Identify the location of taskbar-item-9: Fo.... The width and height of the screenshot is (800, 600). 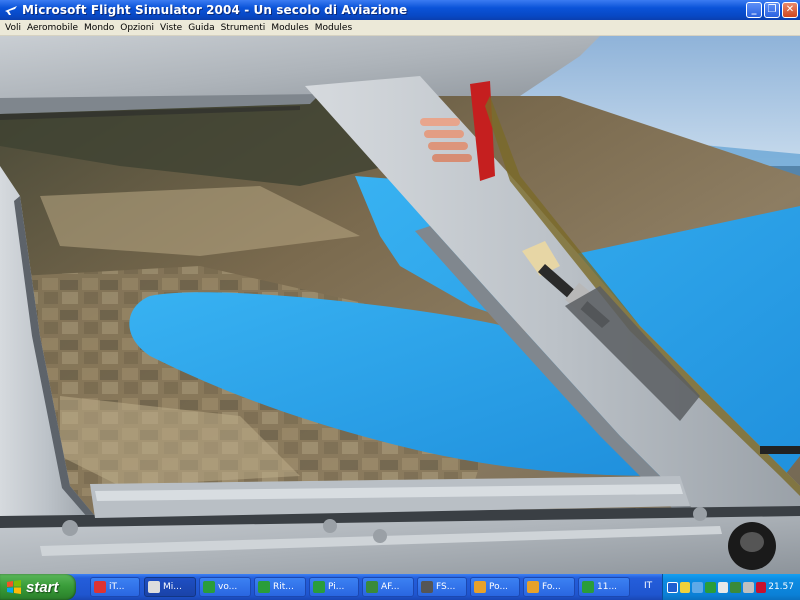
(549, 587).